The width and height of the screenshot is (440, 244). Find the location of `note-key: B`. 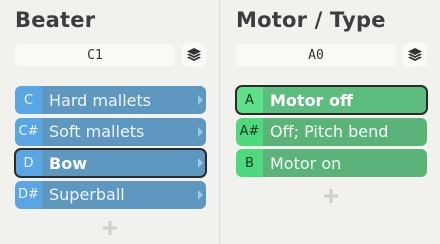

note-key: B is located at coordinates (249, 163).